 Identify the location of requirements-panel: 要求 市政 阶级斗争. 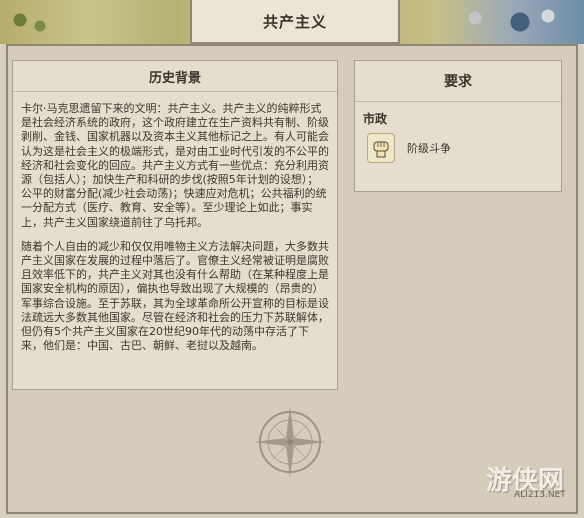
(458, 126).